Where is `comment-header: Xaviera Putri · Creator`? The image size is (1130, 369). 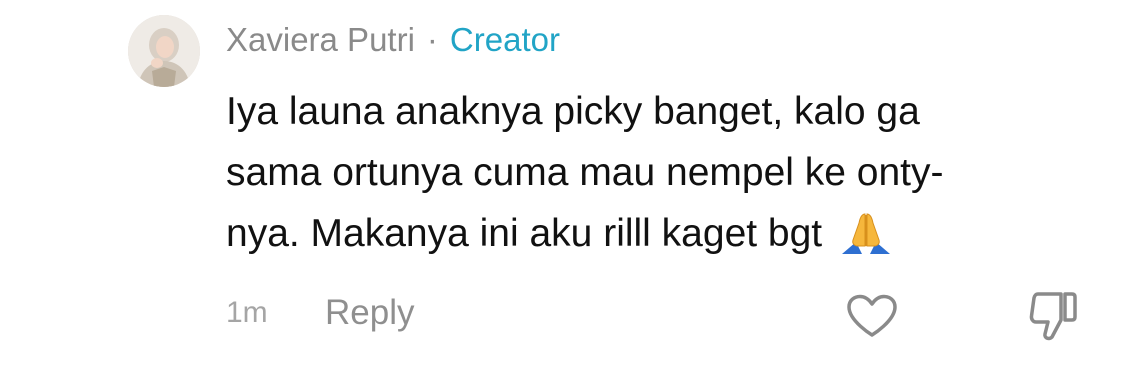 comment-header: Xaviera Putri · Creator is located at coordinates (393, 40).